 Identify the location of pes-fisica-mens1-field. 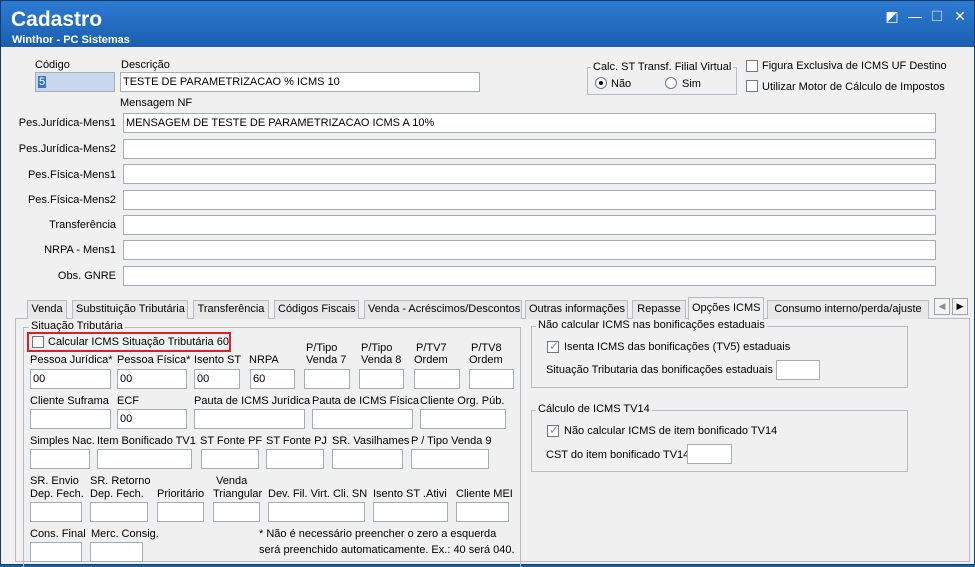
(529, 174).